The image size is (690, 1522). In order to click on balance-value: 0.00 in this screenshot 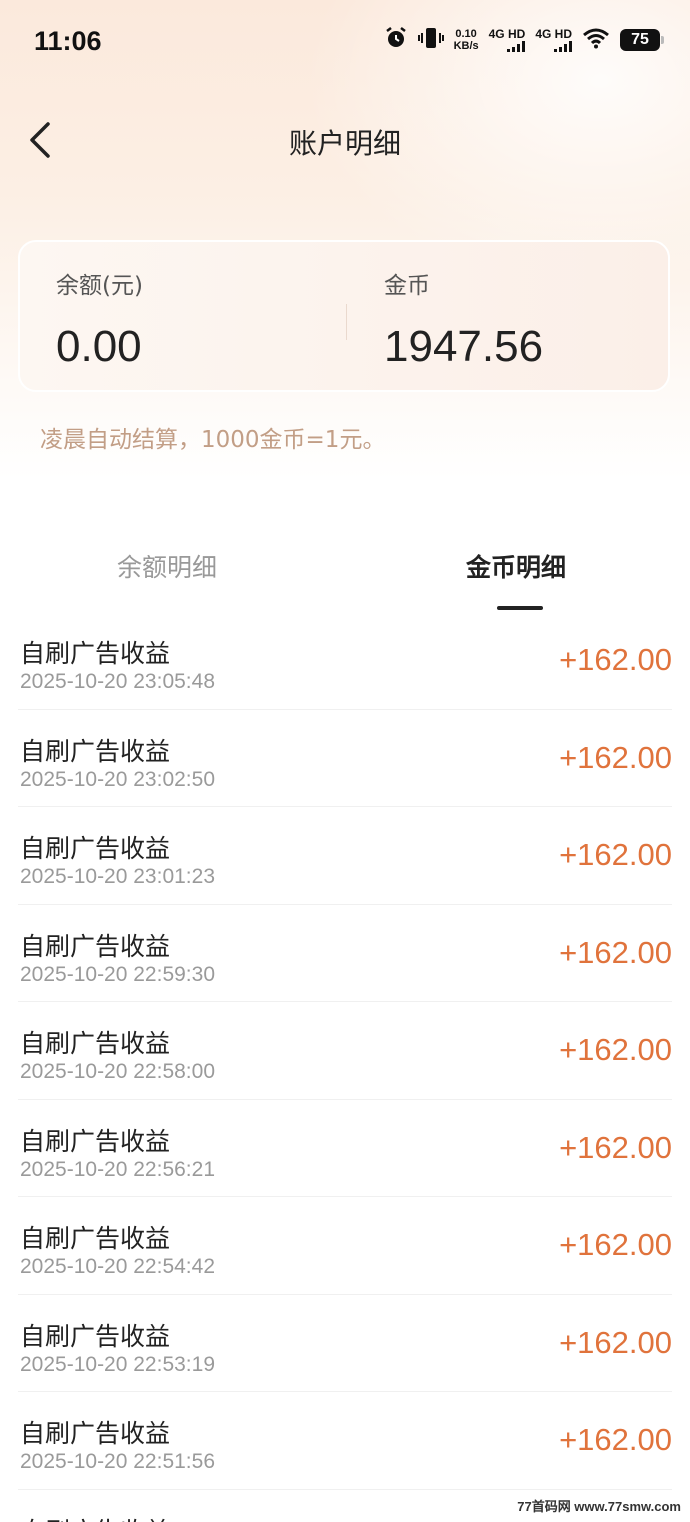, I will do `click(99, 346)`.